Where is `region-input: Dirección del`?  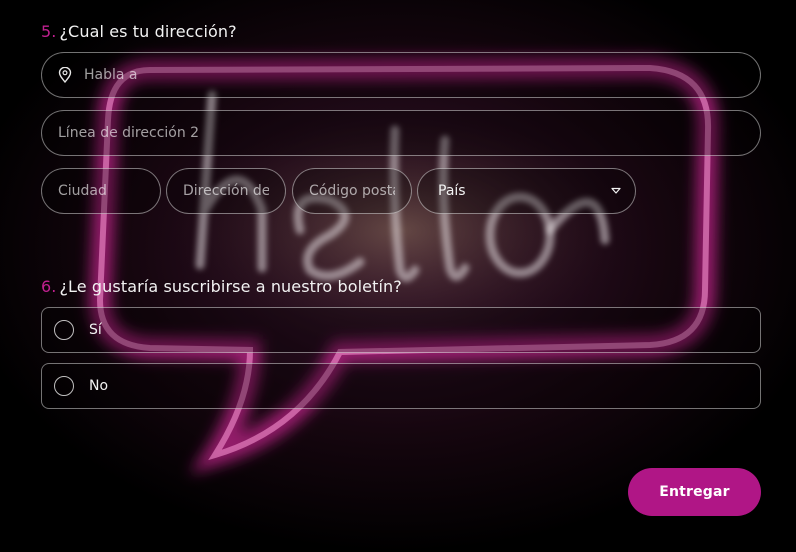 region-input: Dirección del is located at coordinates (226, 191).